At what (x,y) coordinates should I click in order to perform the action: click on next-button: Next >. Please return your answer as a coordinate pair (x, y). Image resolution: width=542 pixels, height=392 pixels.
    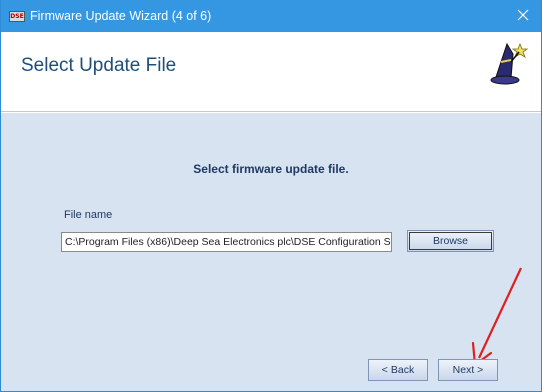
    Looking at the image, I should click on (468, 370).